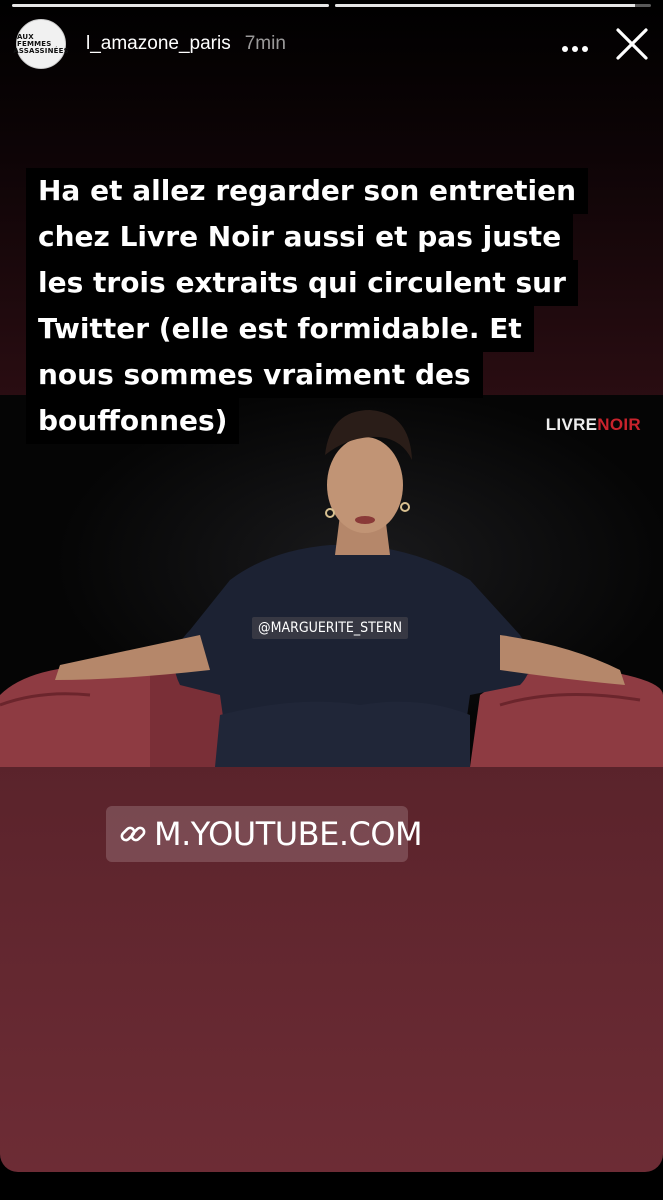  I want to click on caption-line-2: chez Livre Noir aussi et pas juste, so click(300, 237).